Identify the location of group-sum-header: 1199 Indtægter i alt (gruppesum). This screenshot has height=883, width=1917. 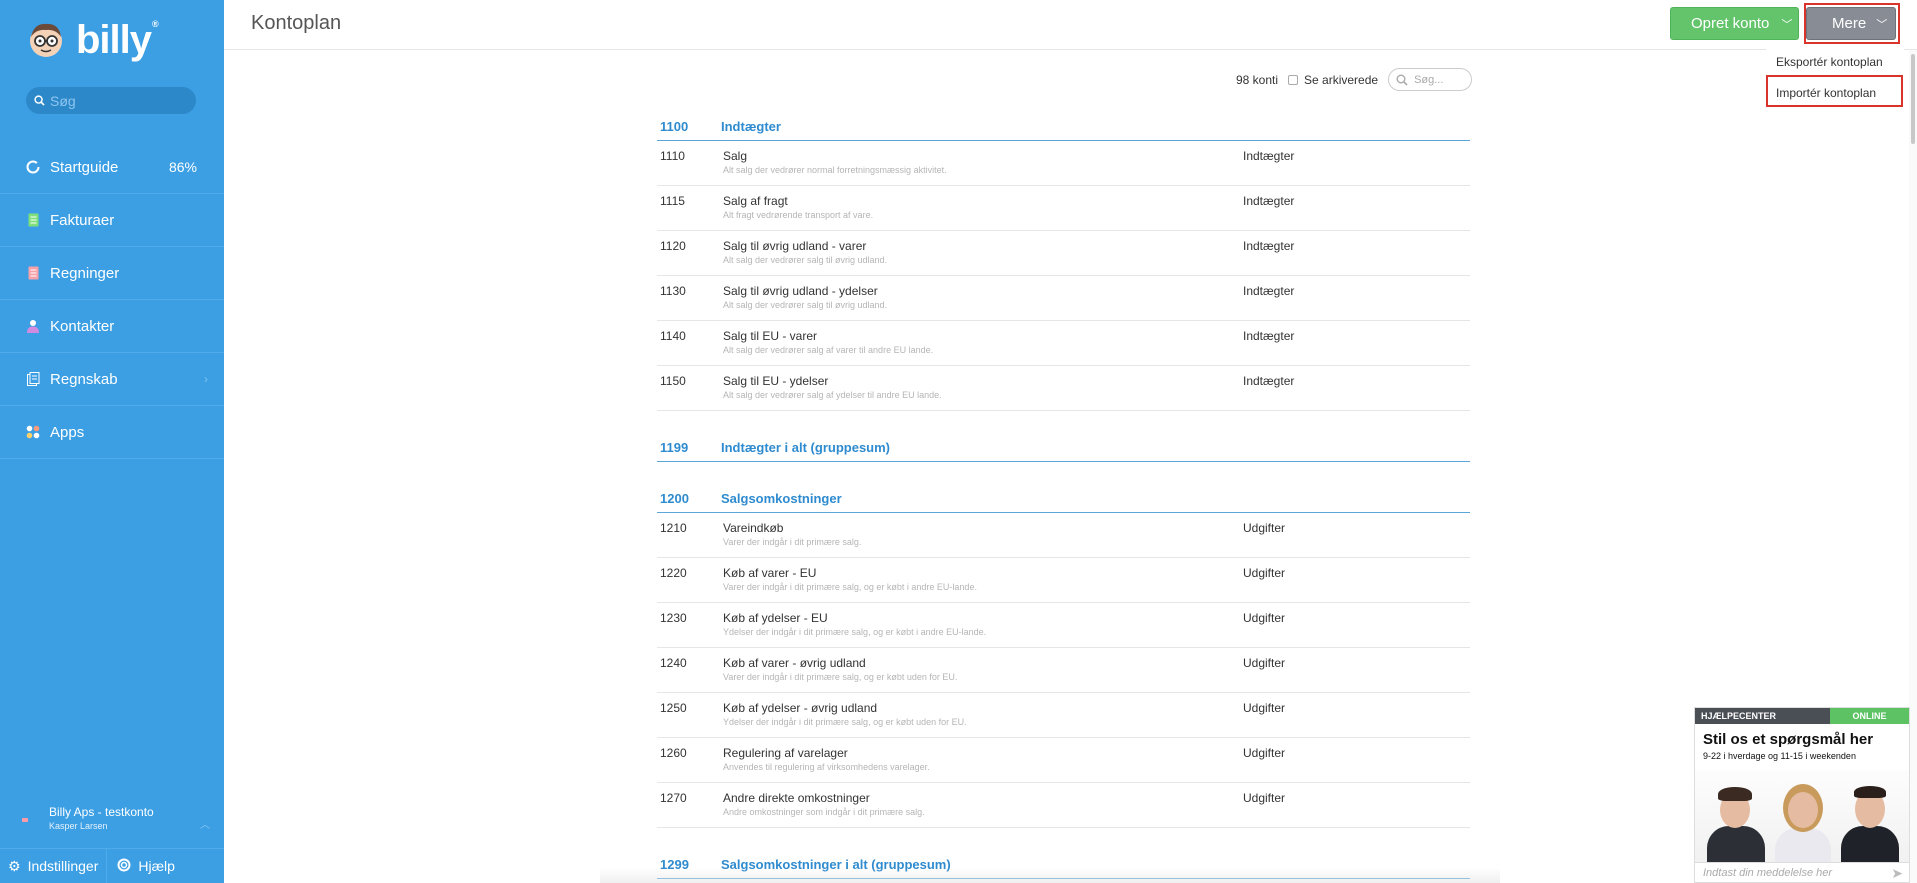
(1063, 448).